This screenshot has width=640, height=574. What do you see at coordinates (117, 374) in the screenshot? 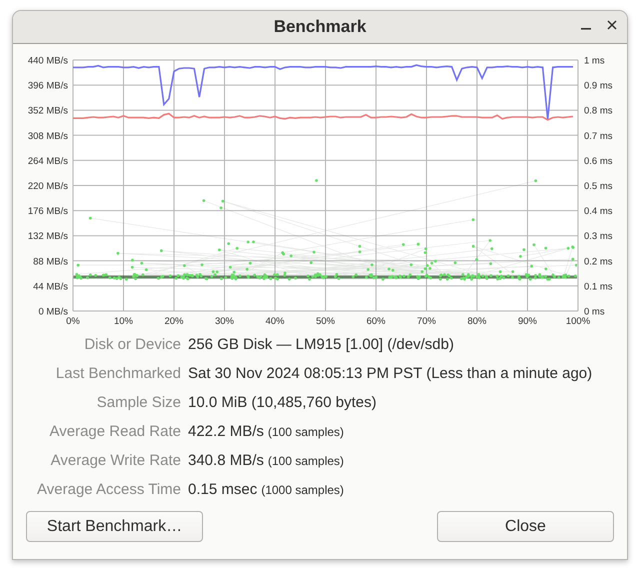
I see `field-label: Last Benchmarked` at bounding box center [117, 374].